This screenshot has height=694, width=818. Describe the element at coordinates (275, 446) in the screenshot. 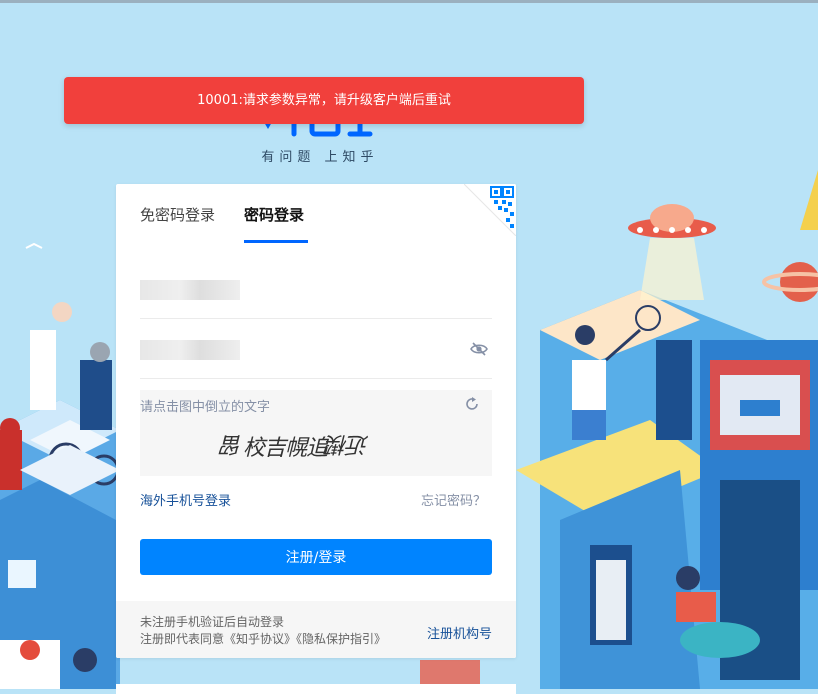

I see `captcha-char: 吉` at that location.